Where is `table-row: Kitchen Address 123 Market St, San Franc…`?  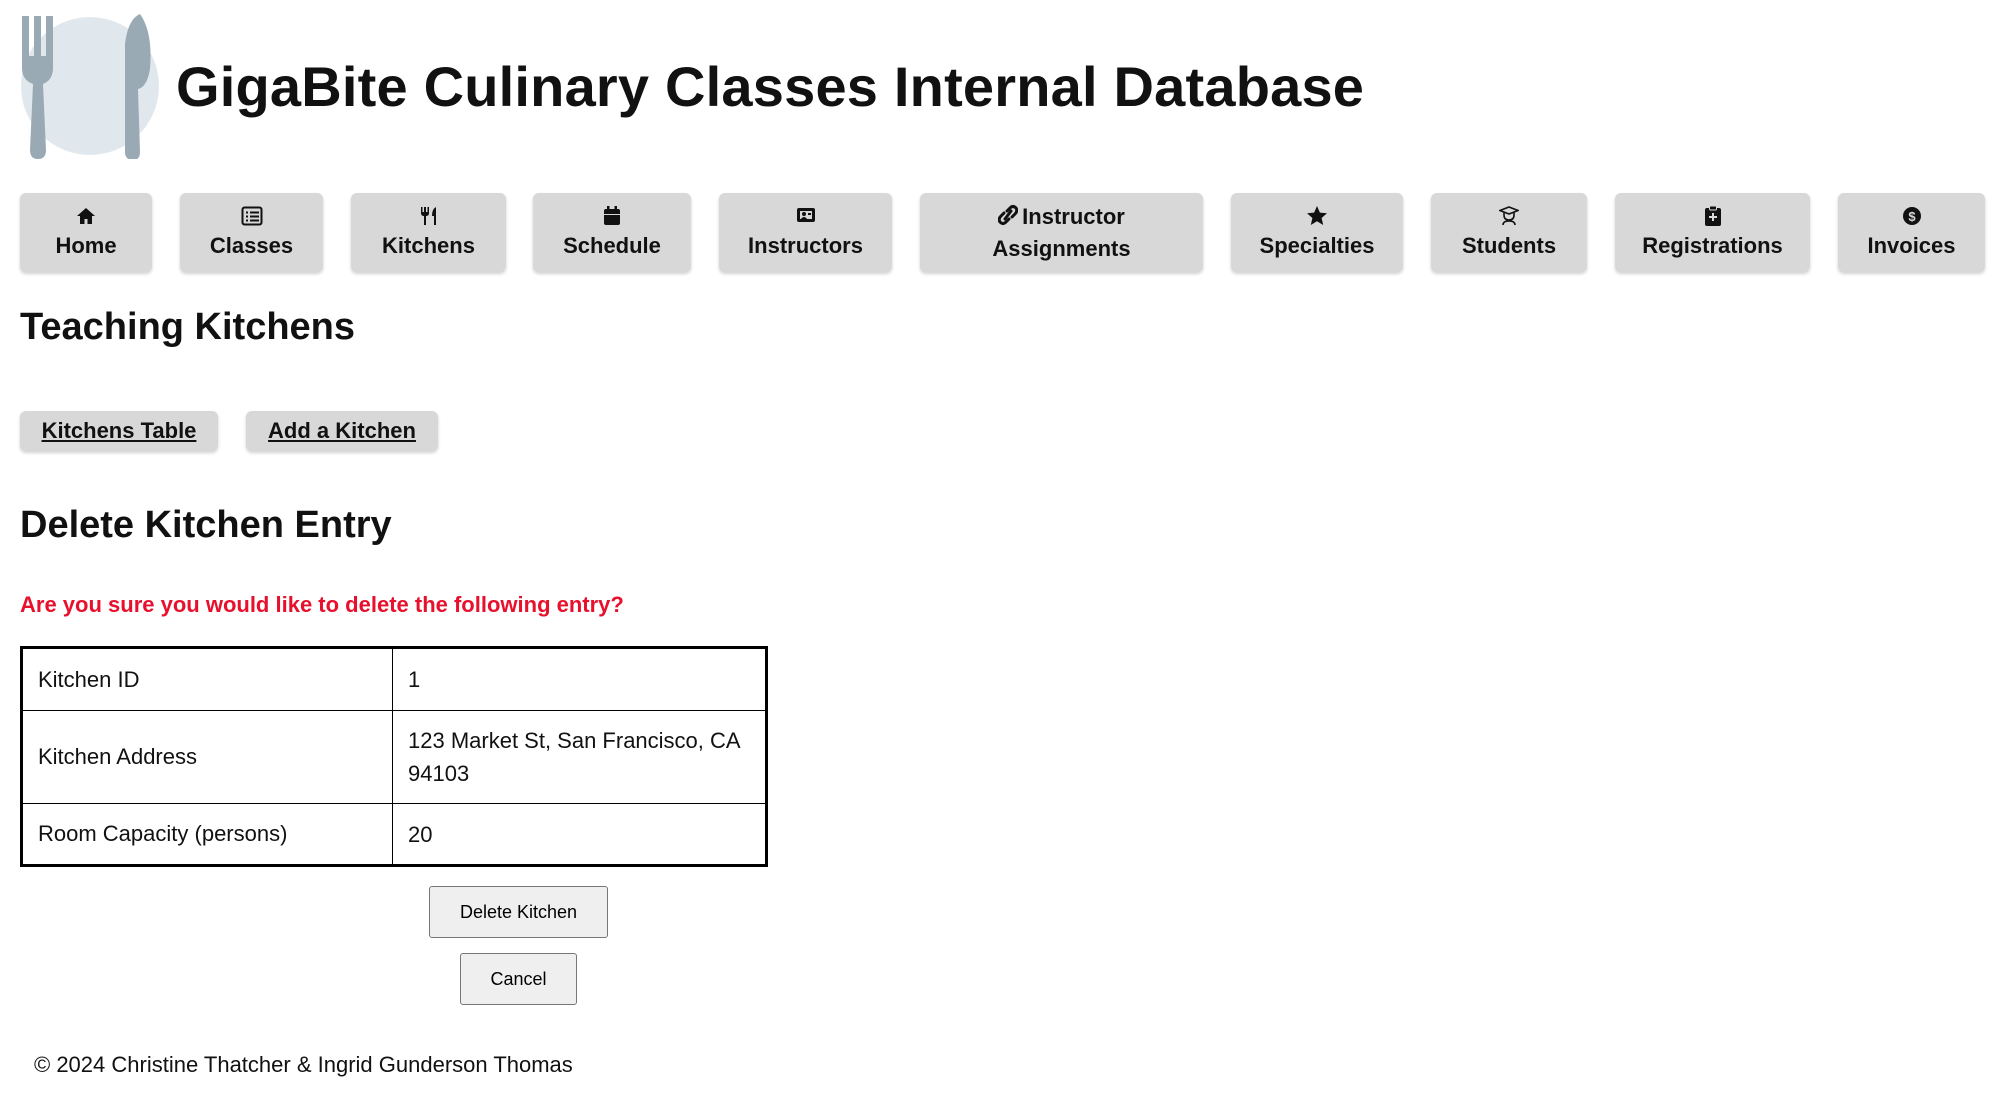
table-row: Kitchen Address 123 Market St, San Franc… is located at coordinates (394, 757).